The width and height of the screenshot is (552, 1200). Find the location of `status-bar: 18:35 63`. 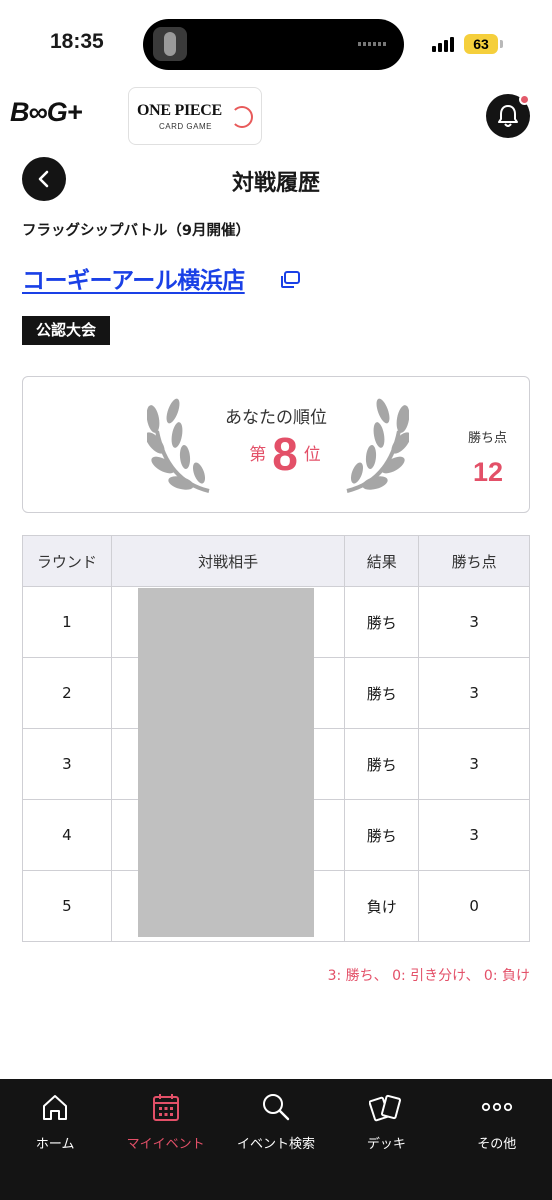

status-bar: 18:35 63 is located at coordinates (276, 40).